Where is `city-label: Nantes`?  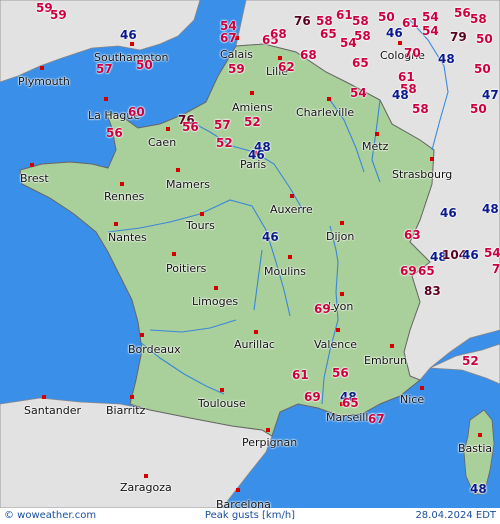 city-label: Nantes is located at coordinates (127, 237).